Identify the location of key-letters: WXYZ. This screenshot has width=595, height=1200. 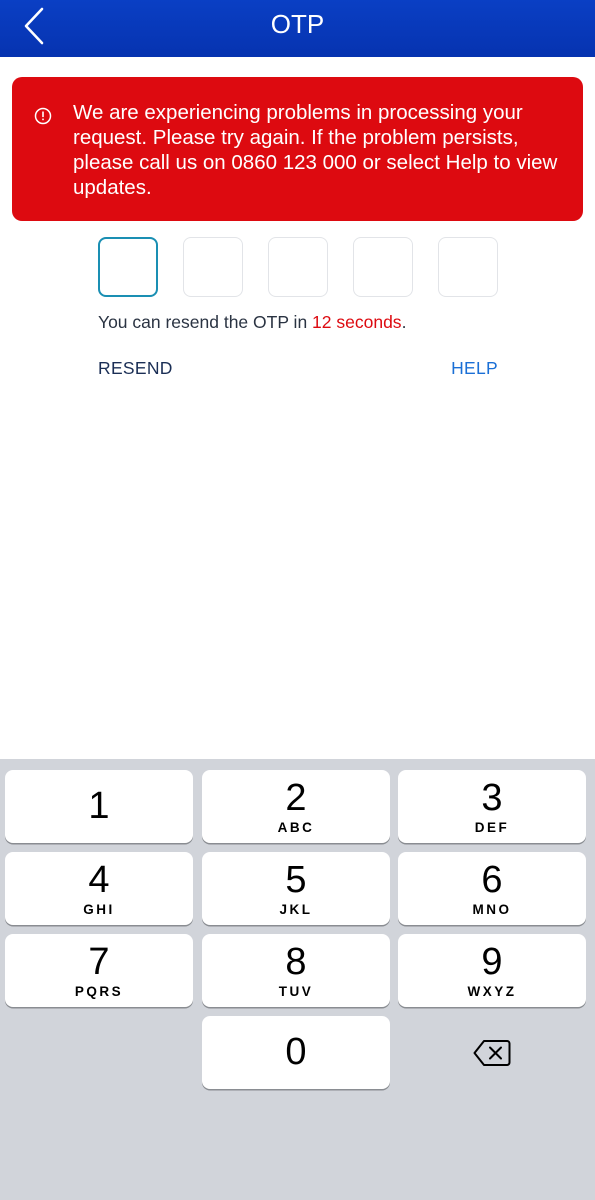
(492, 991).